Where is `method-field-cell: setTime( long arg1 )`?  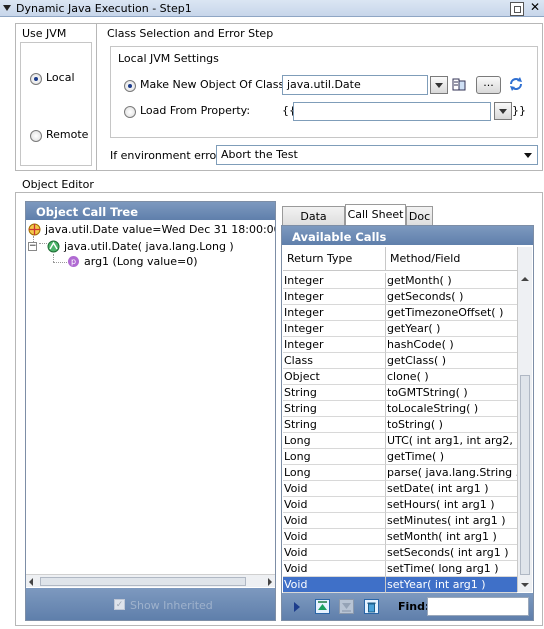 method-field-cell: setTime( long arg1 ) is located at coordinates (451, 569).